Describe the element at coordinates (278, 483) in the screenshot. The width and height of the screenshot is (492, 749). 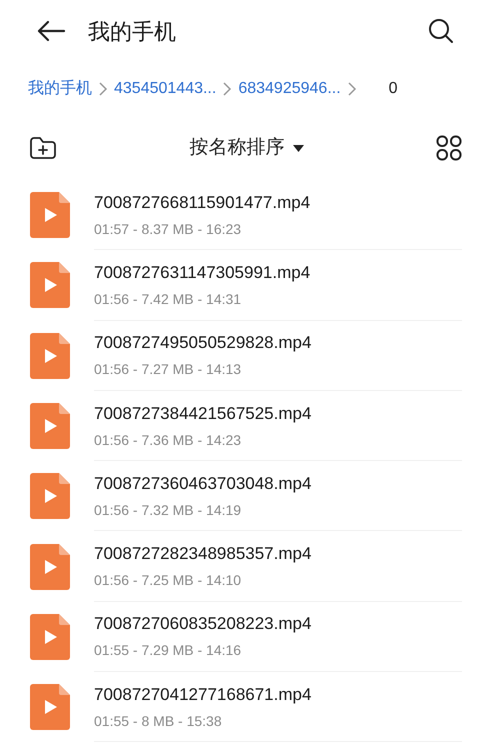
I see `file-name: 7008727360463703048.mp4` at that location.